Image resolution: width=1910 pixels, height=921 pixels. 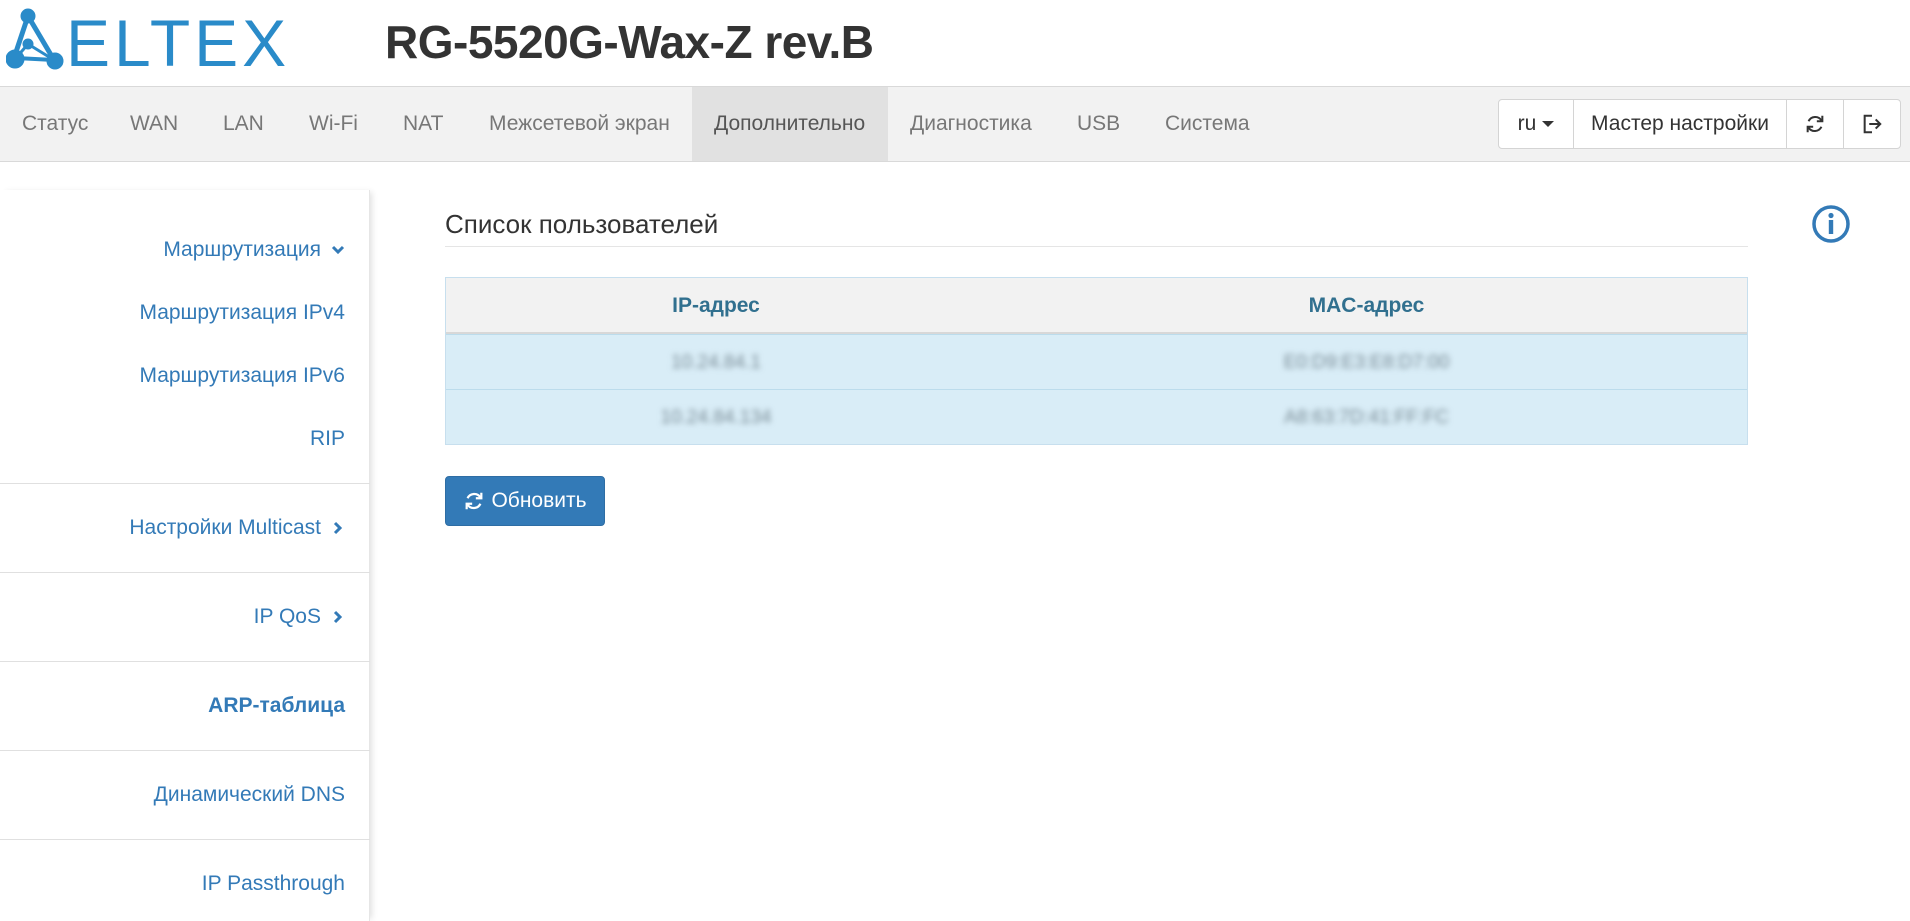 What do you see at coordinates (1096, 416) in the screenshot?
I see `table-row: 10.24.84.134 A8:63:7D:41:FF:FC` at bounding box center [1096, 416].